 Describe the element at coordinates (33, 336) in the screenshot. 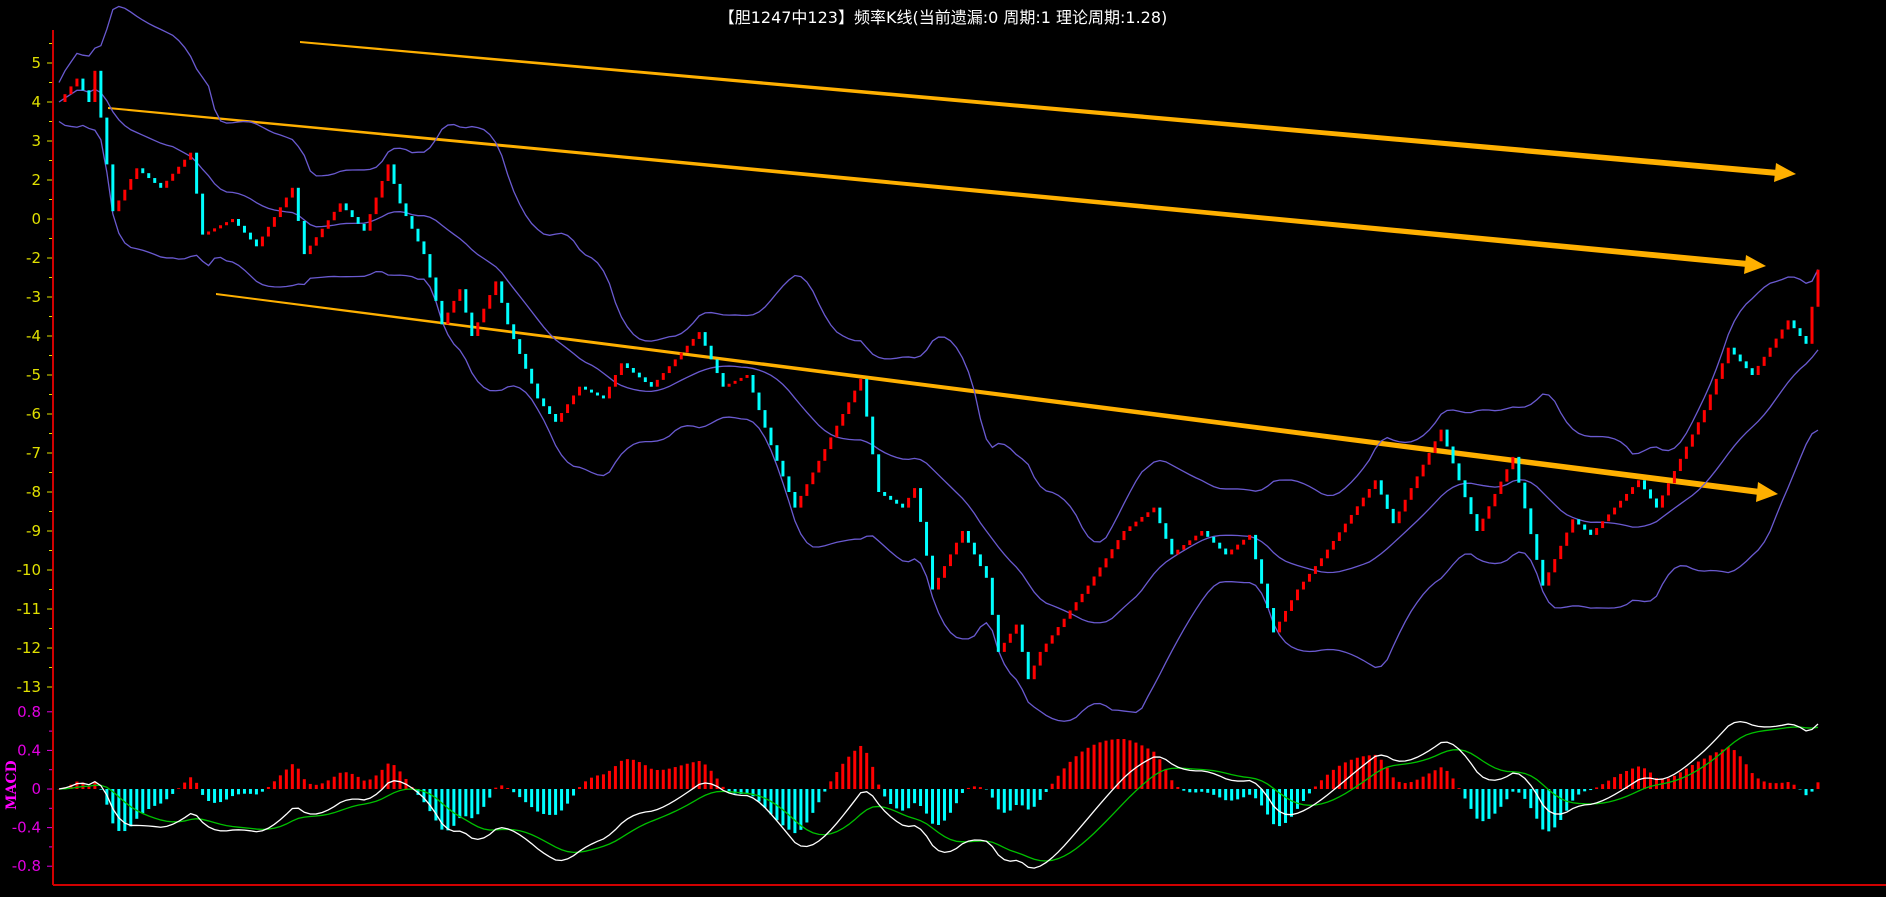

I see `y-tick-label: -4` at that location.